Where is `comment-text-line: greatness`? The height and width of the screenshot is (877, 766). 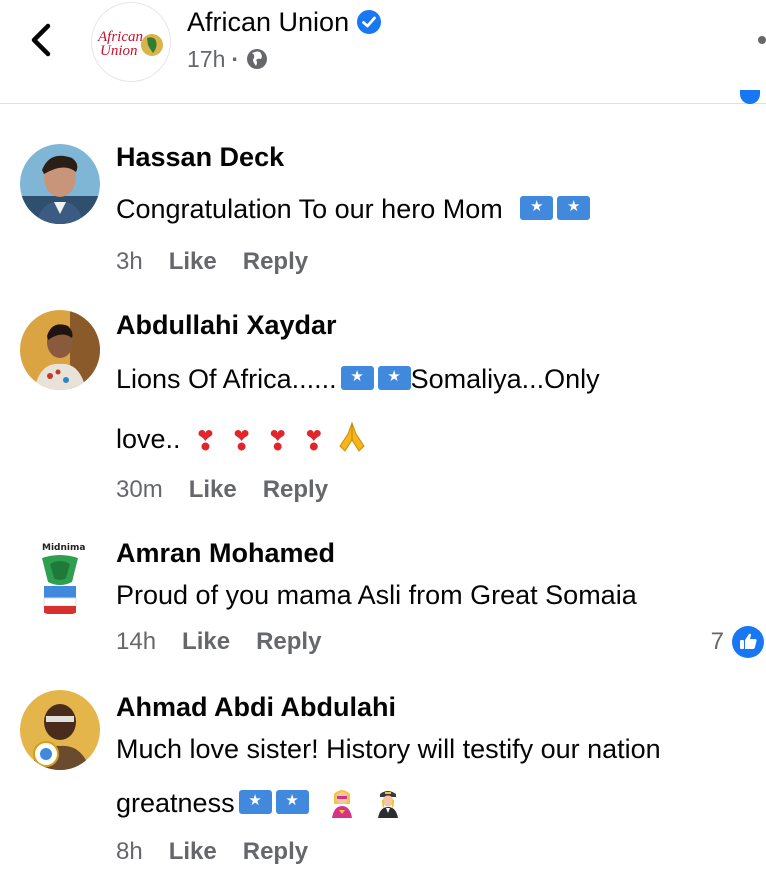 comment-text-line: greatness is located at coordinates (260, 802).